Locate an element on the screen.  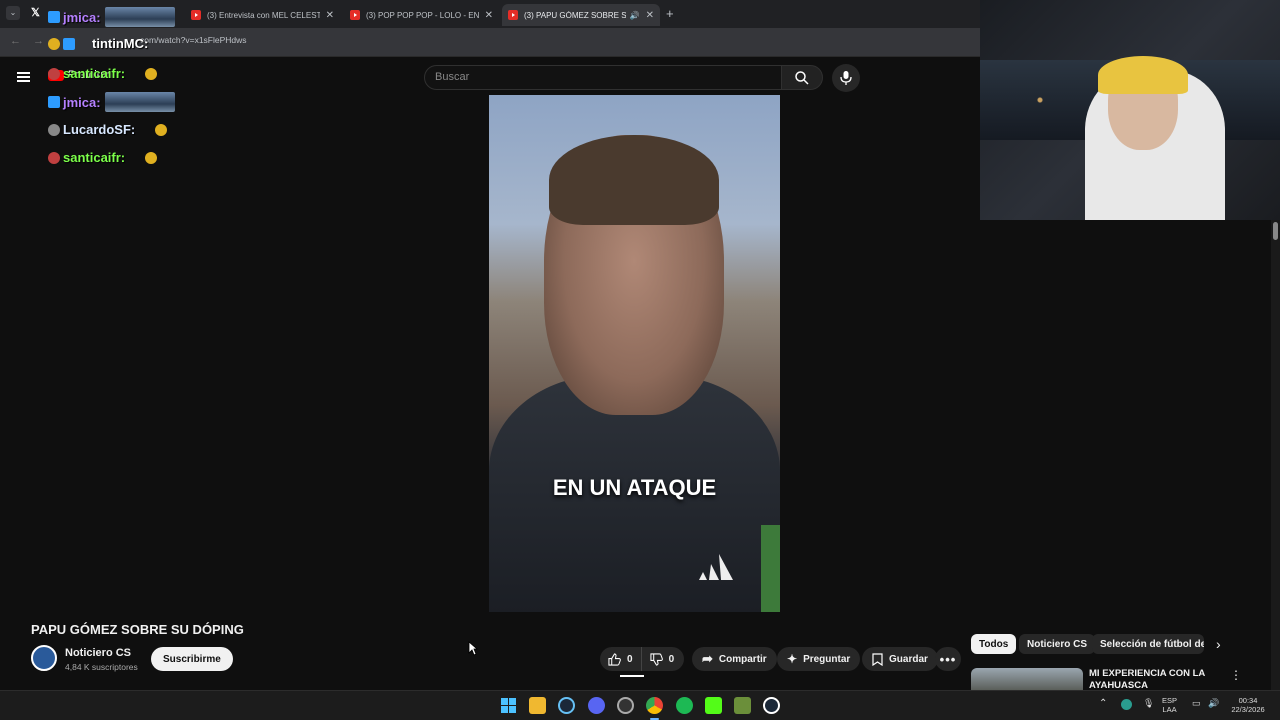
more-horizontal-icon: ••• is located at coordinates (948, 659).